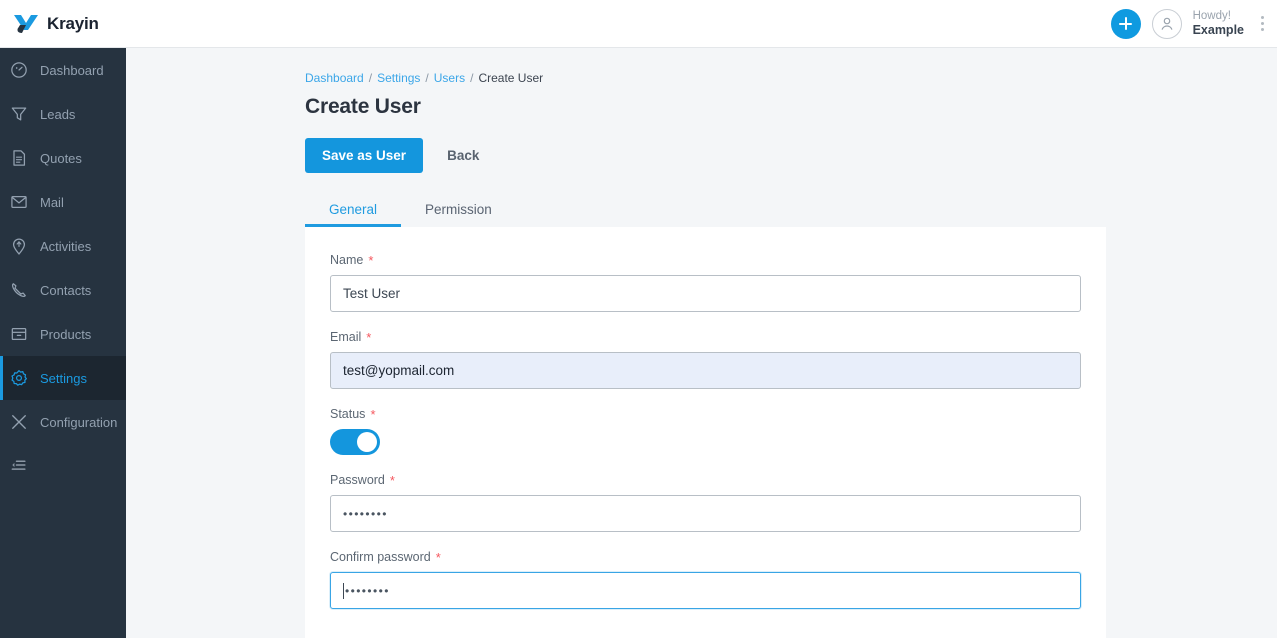 The height and width of the screenshot is (638, 1277). What do you see at coordinates (346, 337) in the screenshot?
I see `label-text: Email` at bounding box center [346, 337].